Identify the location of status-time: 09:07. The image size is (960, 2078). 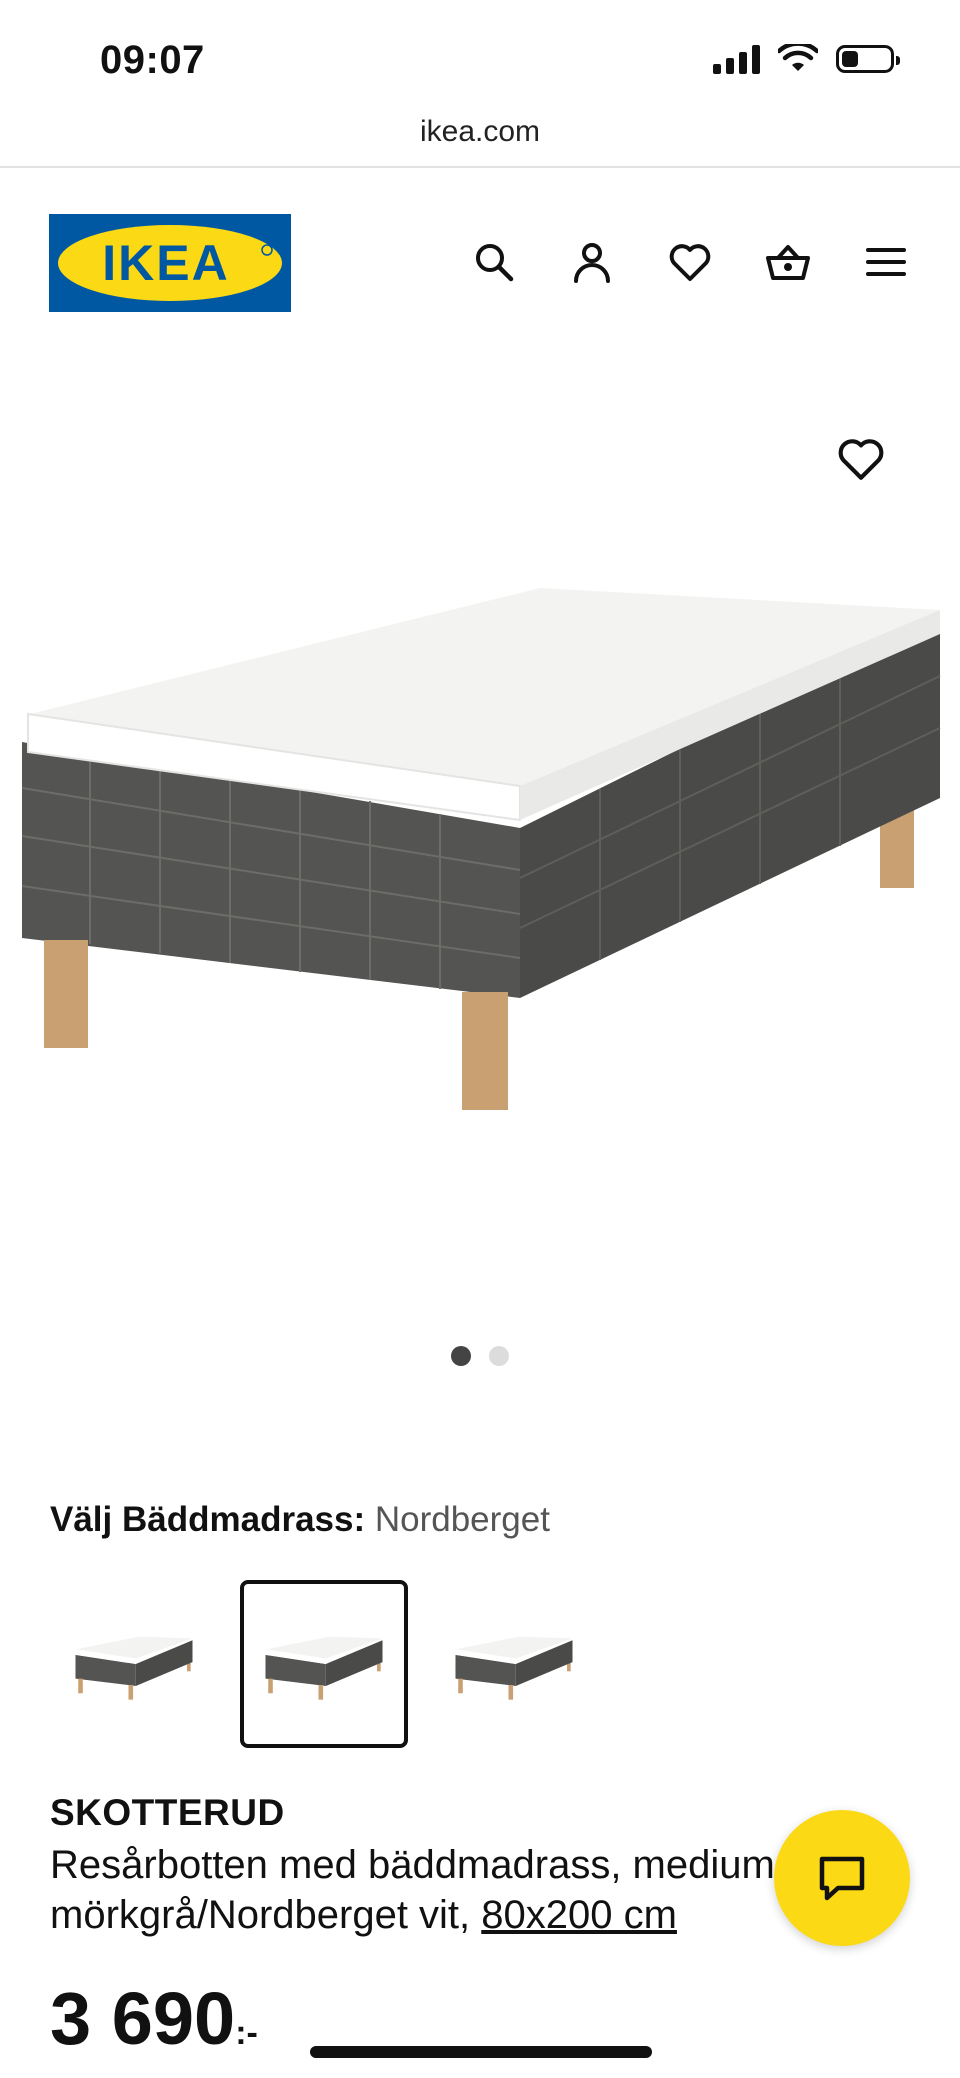
(152, 60).